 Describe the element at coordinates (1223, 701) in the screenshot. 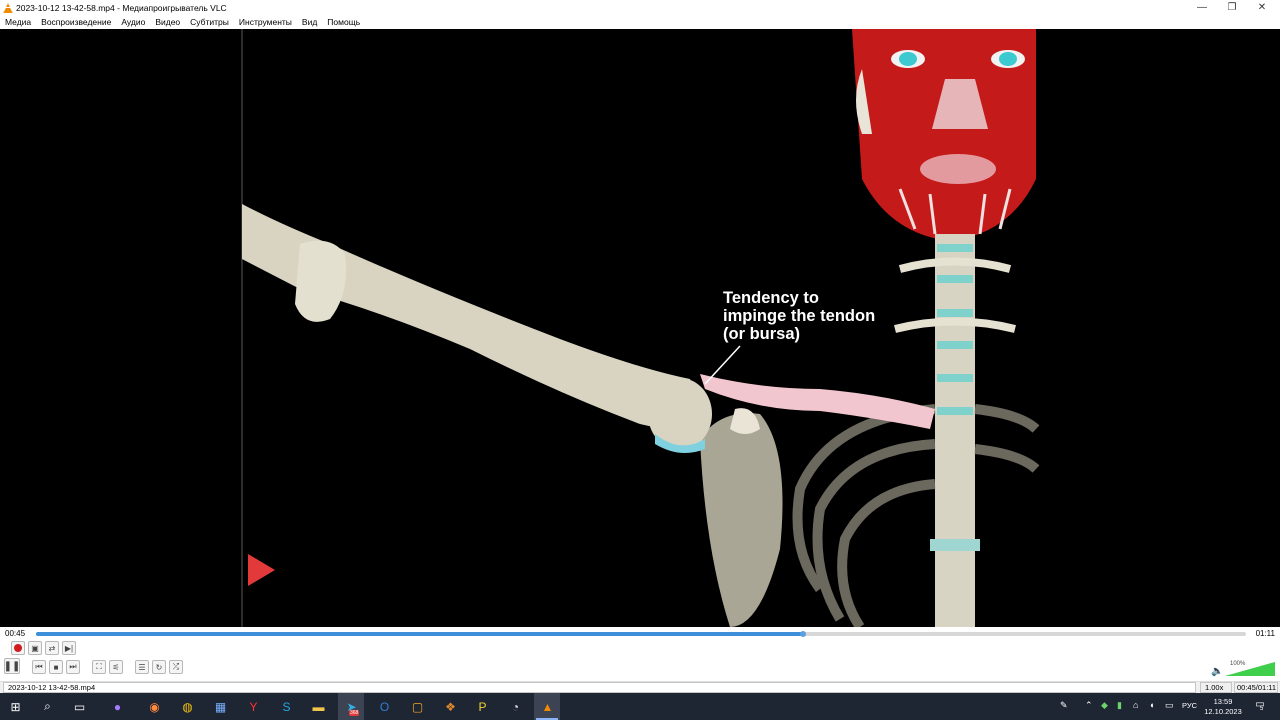

I see `clock-time: 13:59` at that location.